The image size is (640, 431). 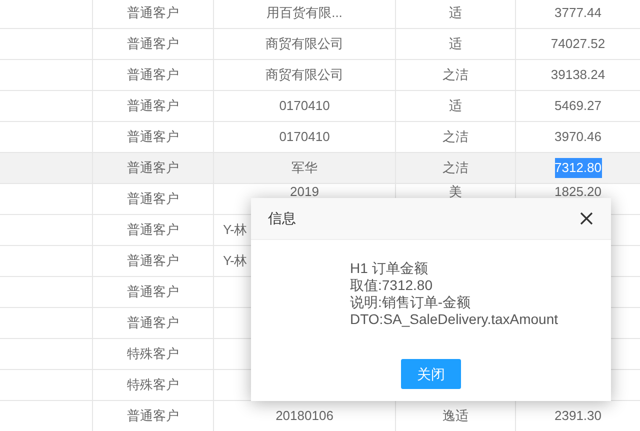 I want to click on table-cell: 7312.80, so click(x=578, y=168).